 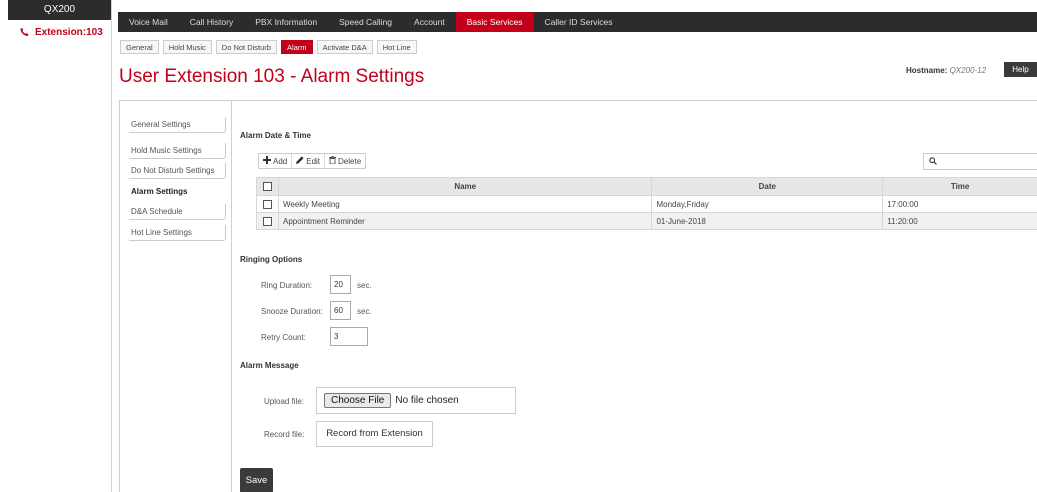 What do you see at coordinates (267, 161) in the screenshot?
I see `plus-icon` at bounding box center [267, 161].